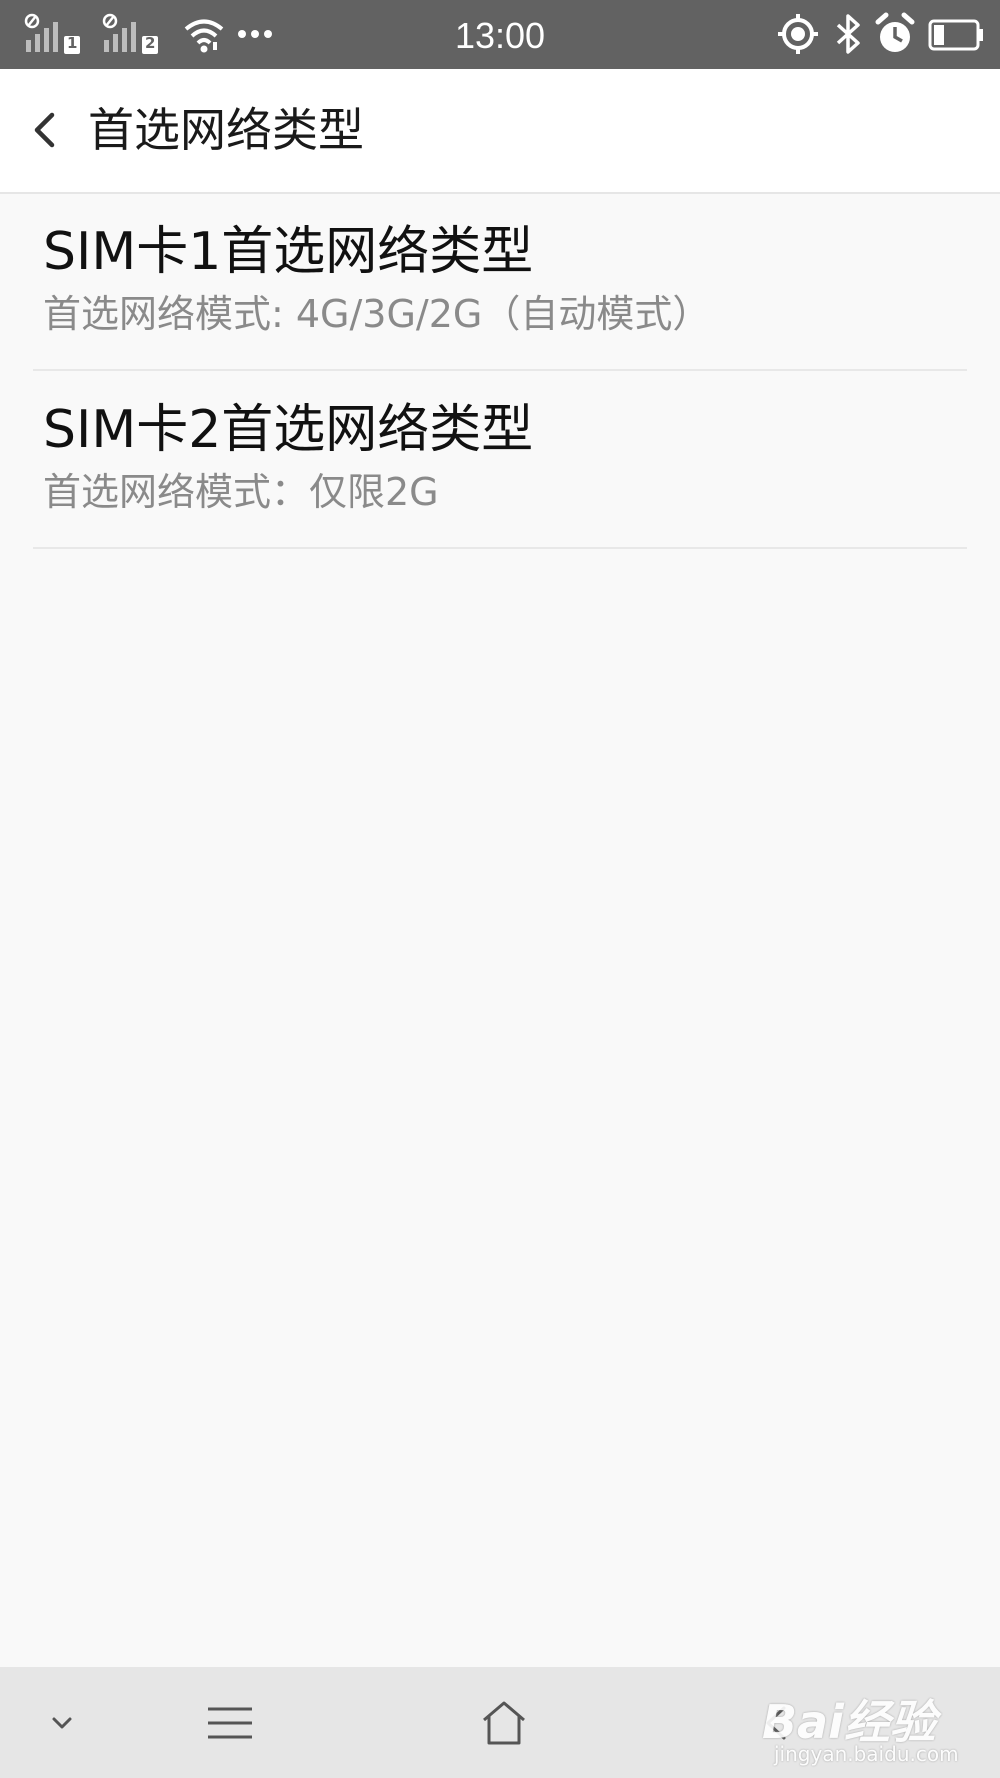  What do you see at coordinates (798, 34) in the screenshot?
I see `location-icon` at bounding box center [798, 34].